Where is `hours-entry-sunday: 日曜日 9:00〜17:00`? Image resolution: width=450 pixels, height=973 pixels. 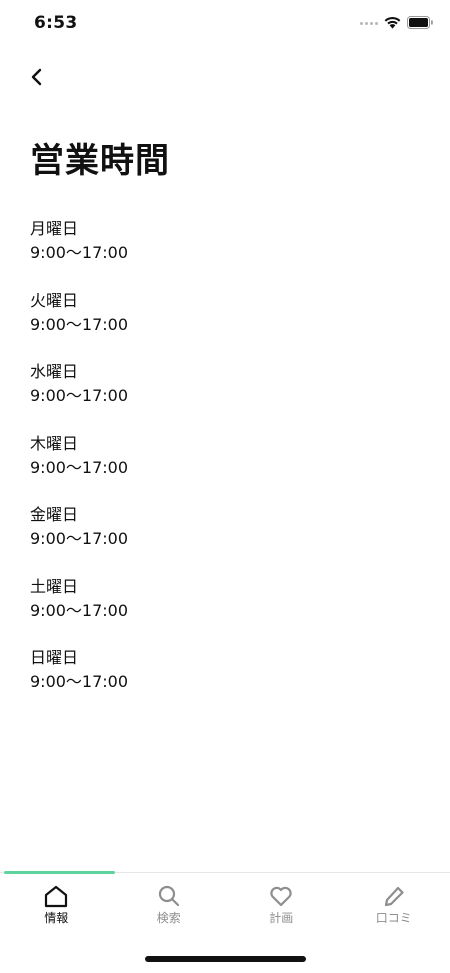
hours-entry-sunday: 日曜日 9:00〜17:00 is located at coordinates (220, 682).